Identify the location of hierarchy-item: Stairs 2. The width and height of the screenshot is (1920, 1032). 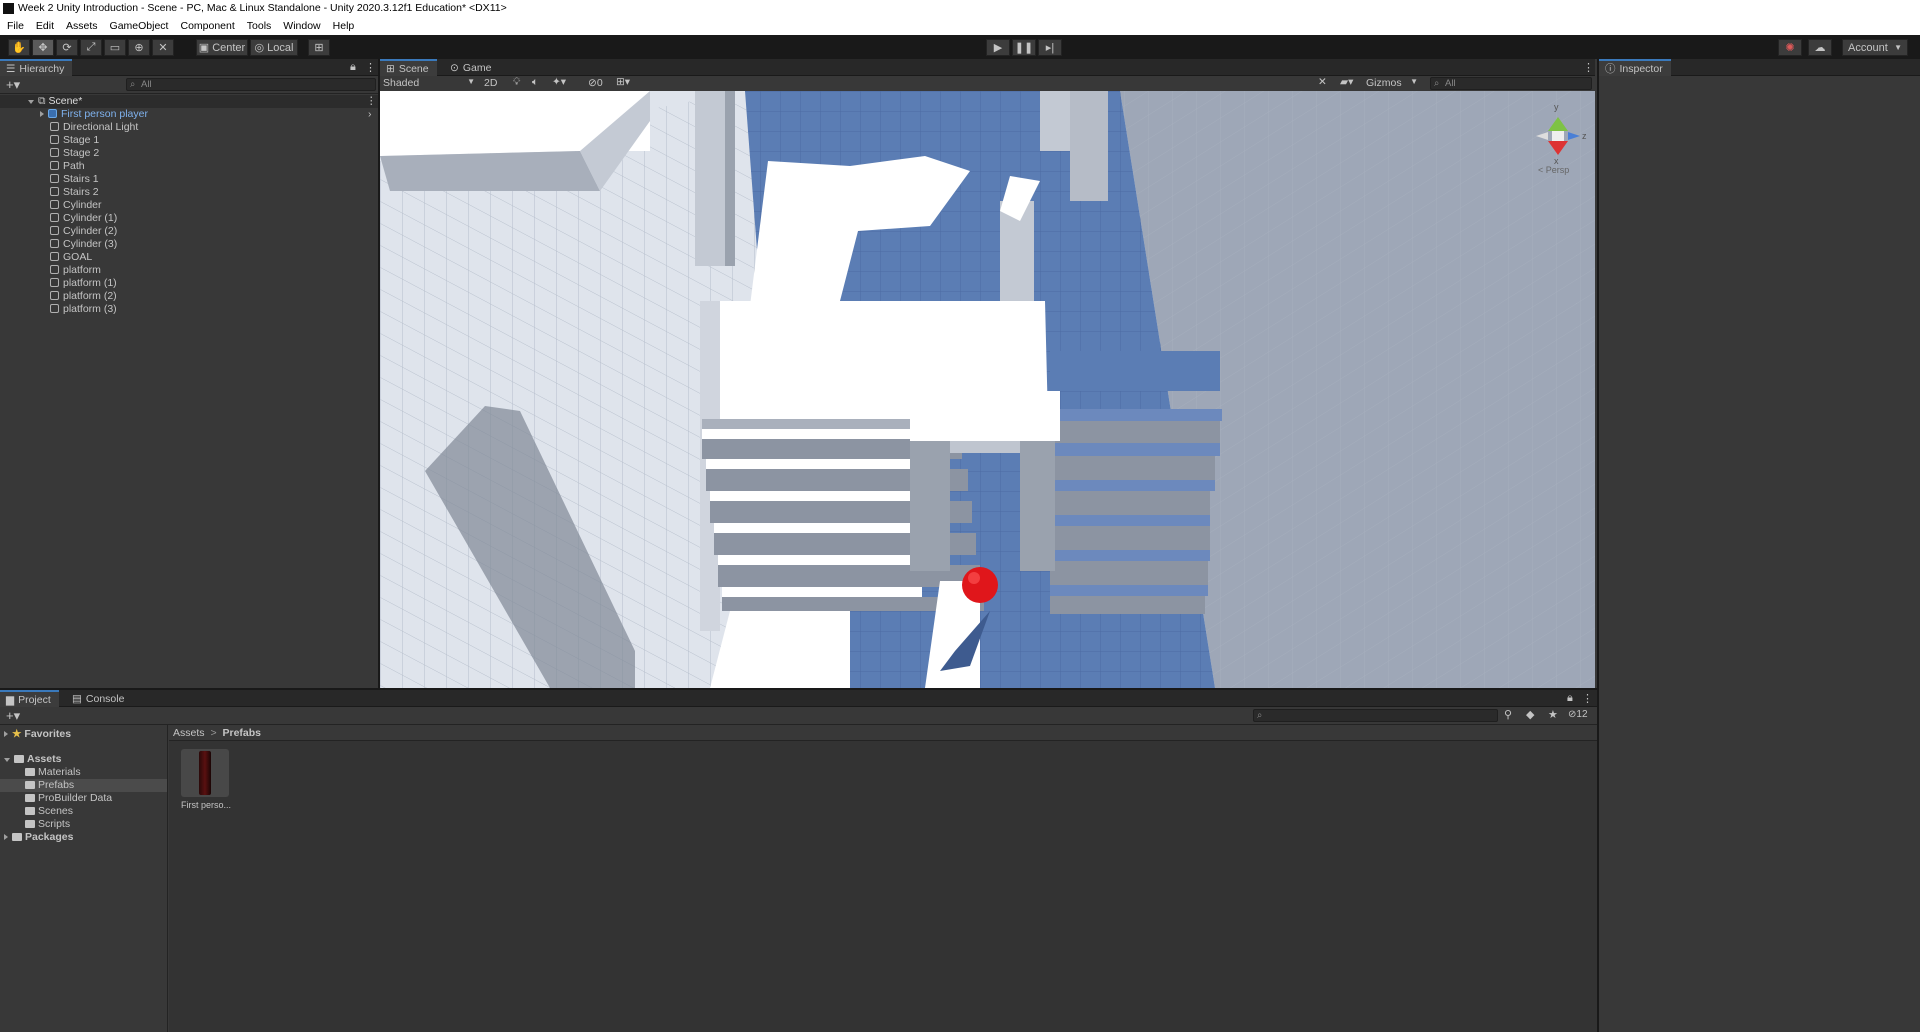
(189, 192).